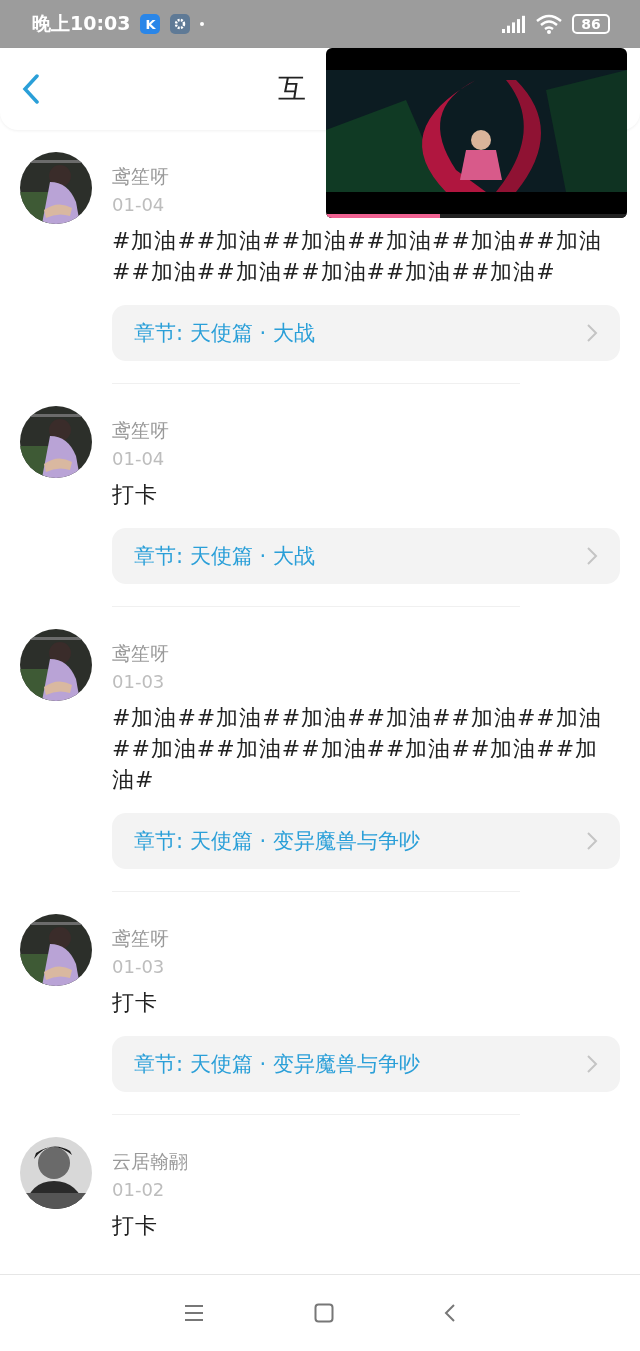 This screenshot has width=640, height=1351. What do you see at coordinates (476, 133) in the screenshot?
I see `video-player` at bounding box center [476, 133].